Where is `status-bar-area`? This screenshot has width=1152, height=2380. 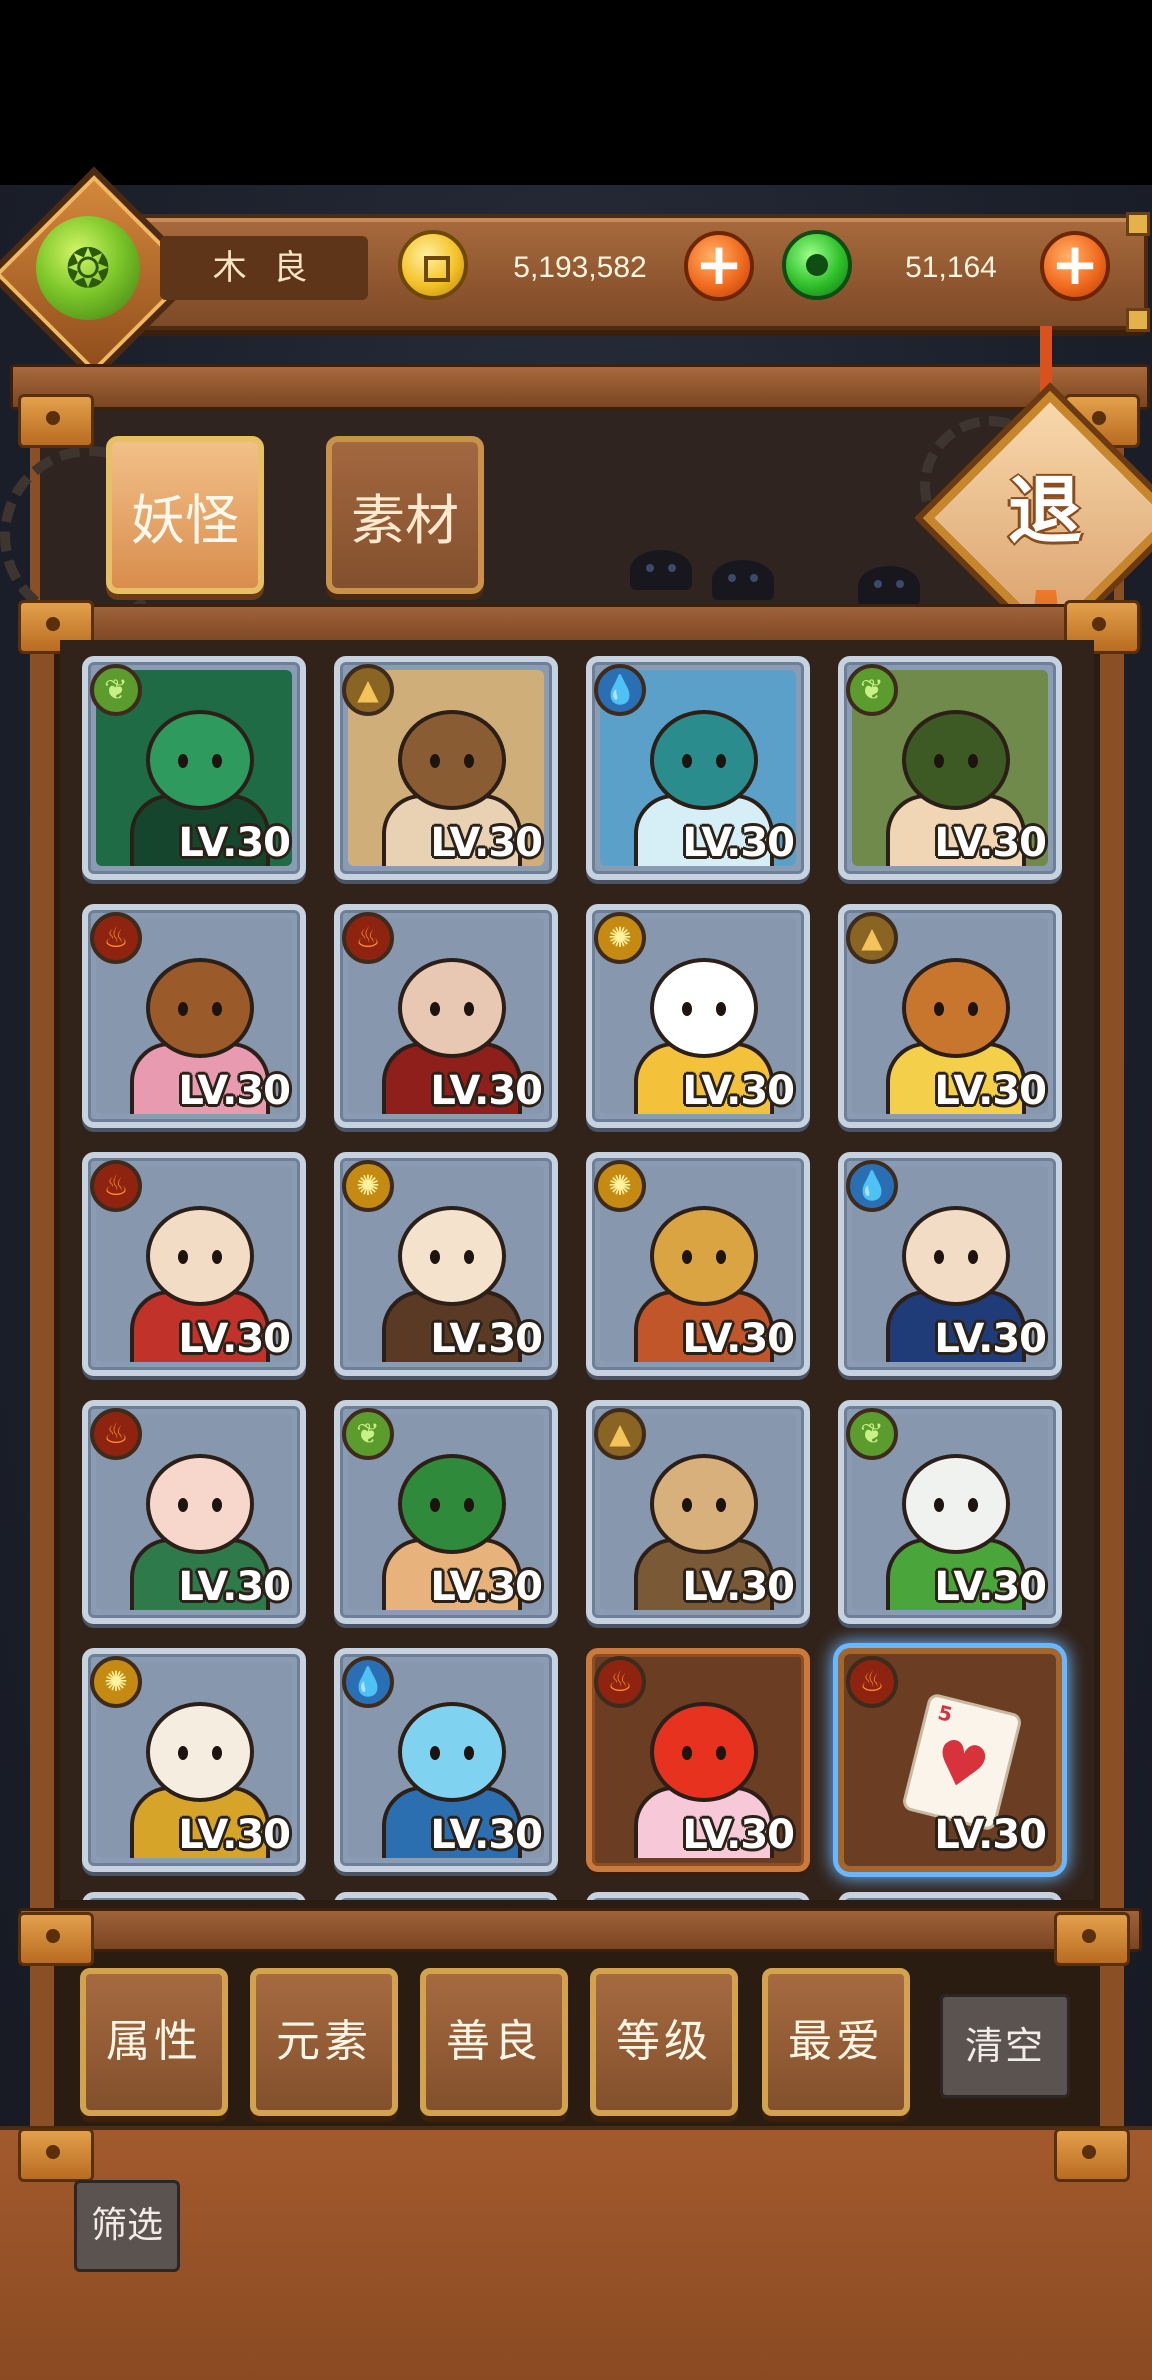
status-bar-area is located at coordinates (576, 92).